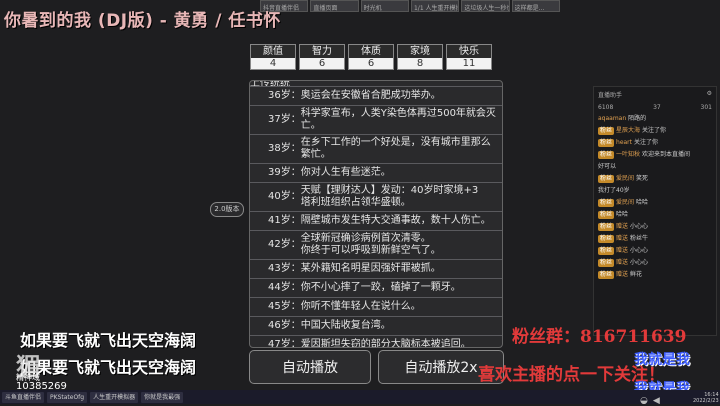  Describe the element at coordinates (636, 274) in the screenshot. I see `chat-text: 鲜花` at that location.